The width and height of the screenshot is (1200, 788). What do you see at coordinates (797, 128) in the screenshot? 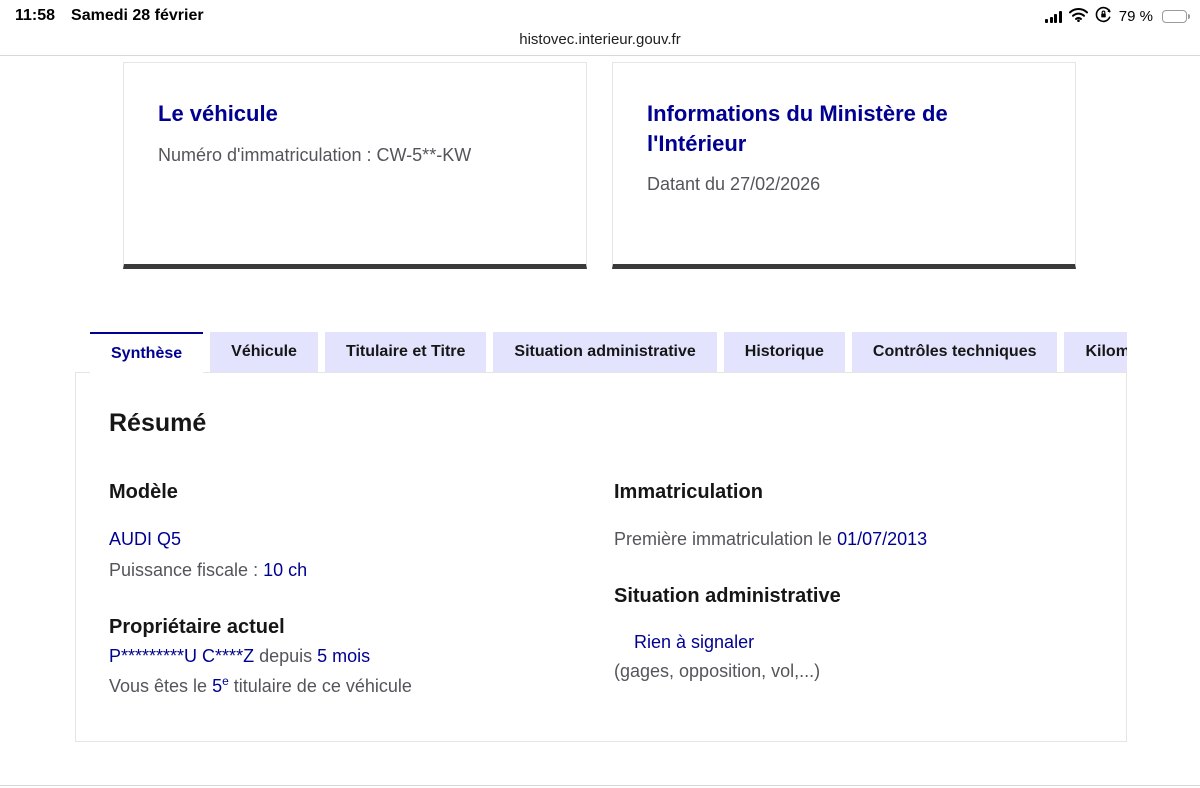
I see `ministry-card-title: Informations du Ministère de l'Intérieur` at bounding box center [797, 128].